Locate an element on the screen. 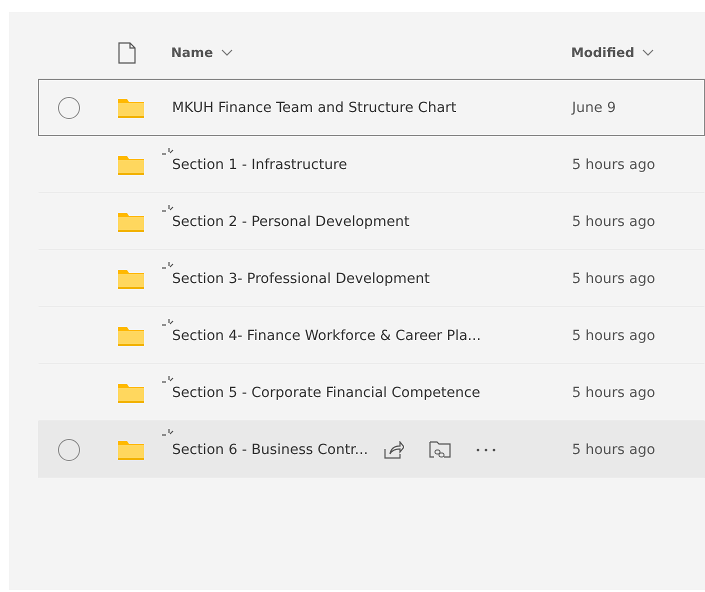 Image resolution: width=705 pixels, height=592 pixels. file-name: Section 2 - Personal Development is located at coordinates (291, 222).